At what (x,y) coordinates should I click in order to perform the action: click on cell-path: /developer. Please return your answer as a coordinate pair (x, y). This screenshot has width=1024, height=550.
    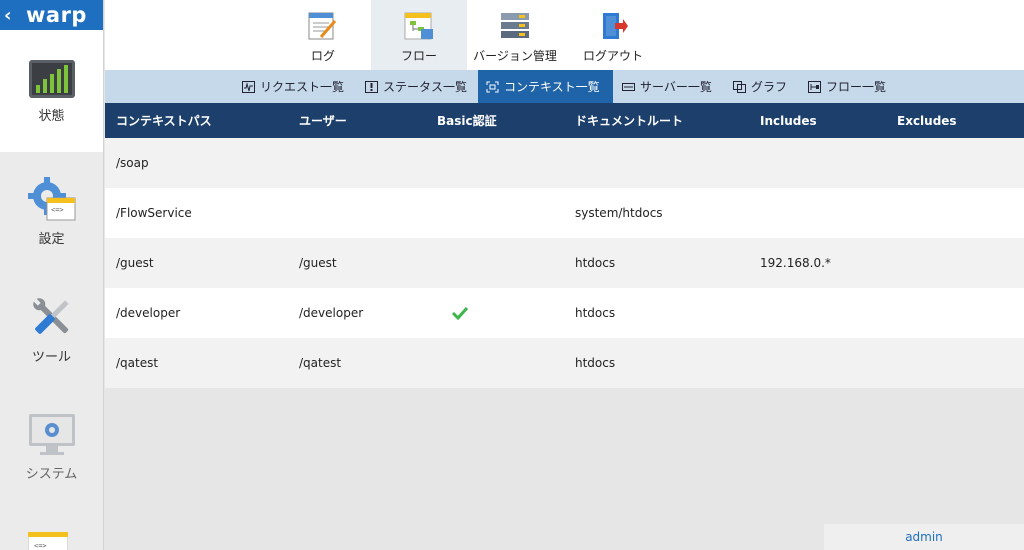
    Looking at the image, I should click on (148, 313).